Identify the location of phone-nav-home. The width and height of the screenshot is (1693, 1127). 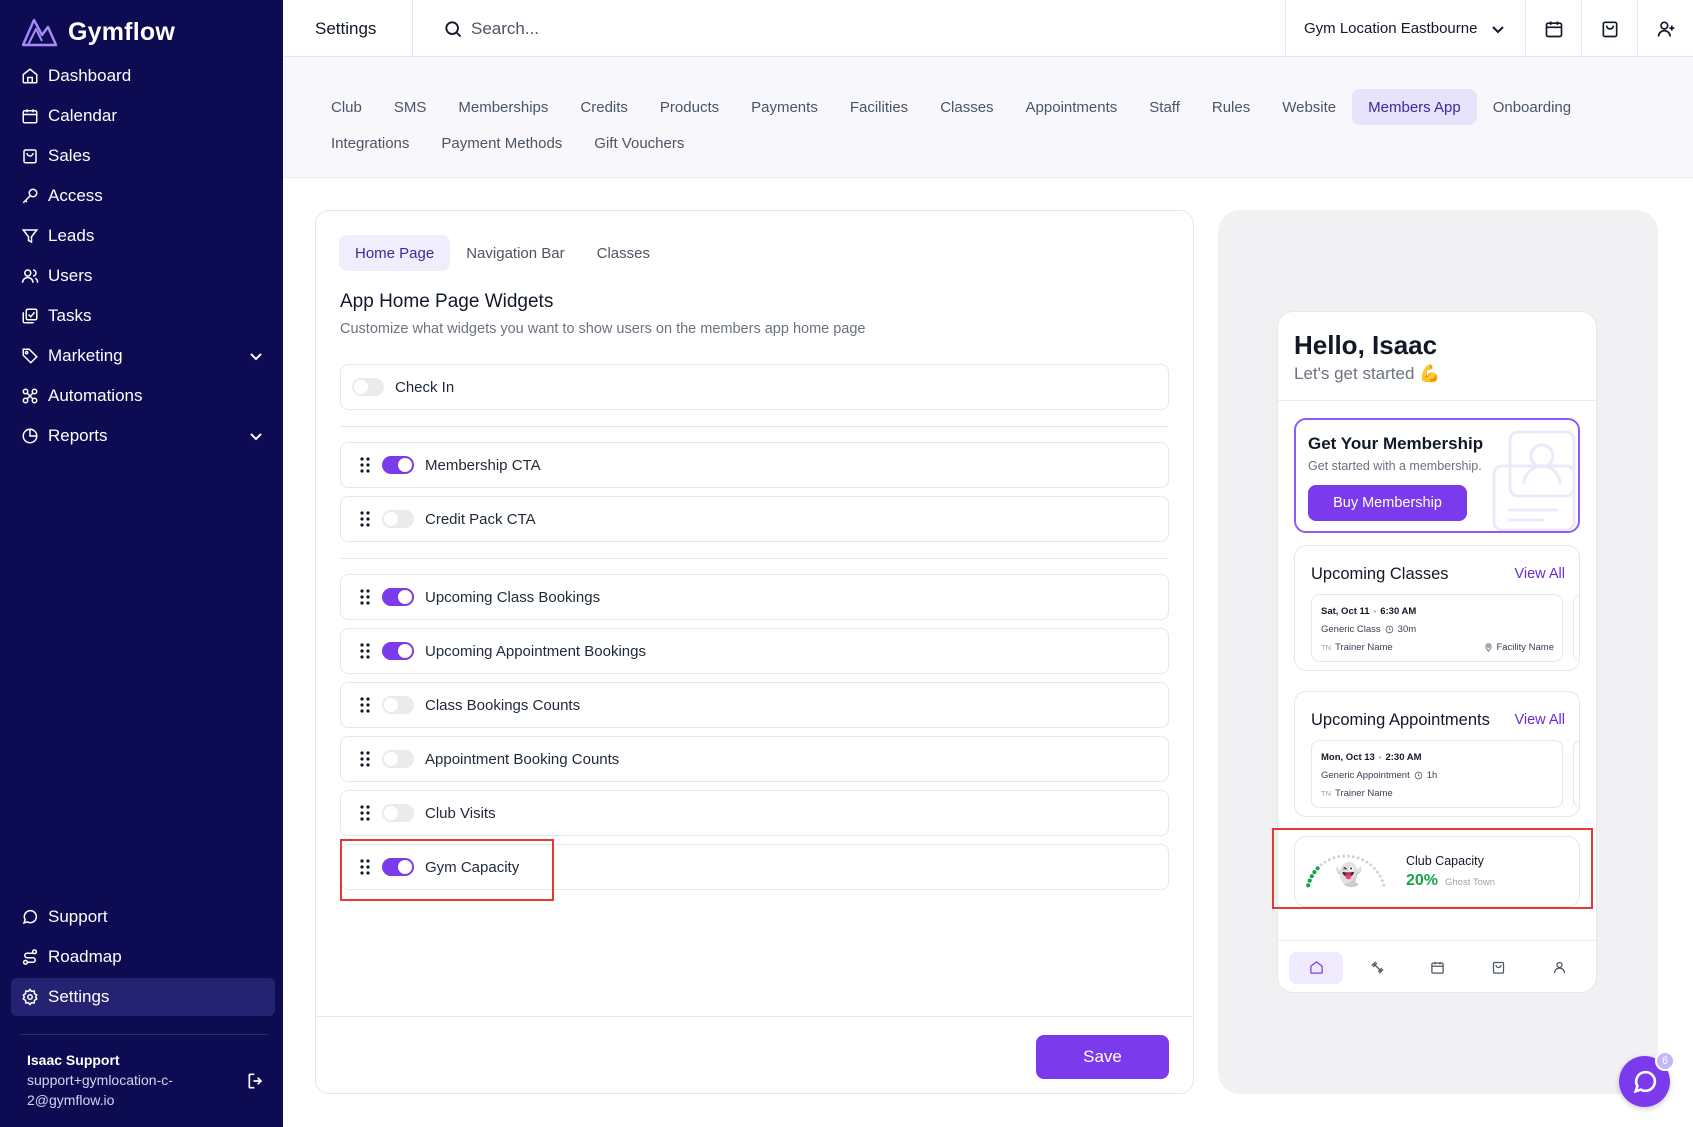
(1316, 967).